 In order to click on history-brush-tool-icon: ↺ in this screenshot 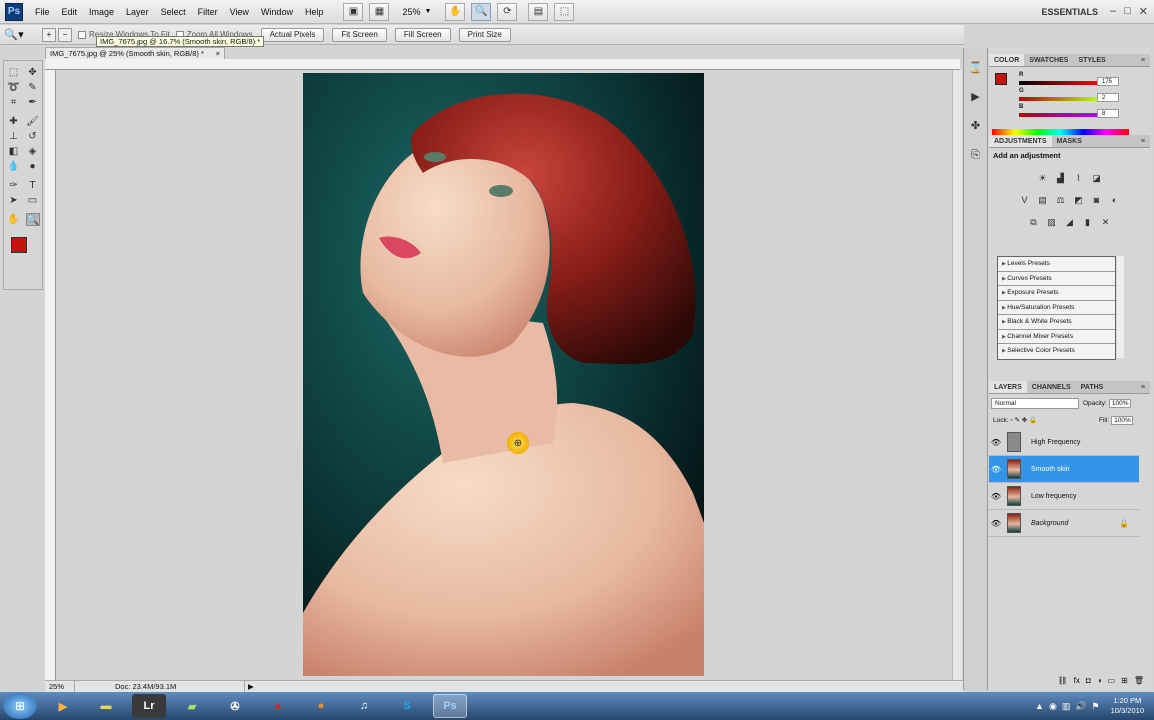, I will do `click(33, 136)`.